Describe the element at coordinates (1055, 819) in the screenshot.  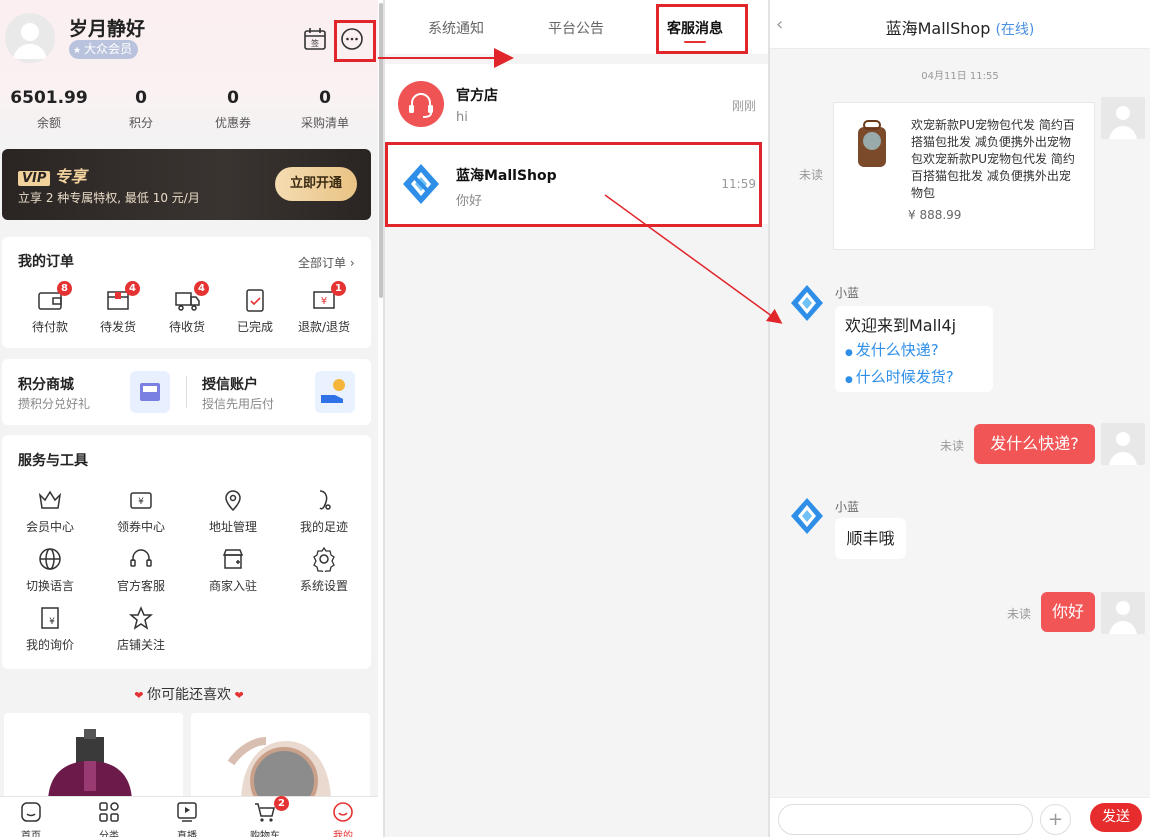
I see `add-attachment-button: +` at that location.